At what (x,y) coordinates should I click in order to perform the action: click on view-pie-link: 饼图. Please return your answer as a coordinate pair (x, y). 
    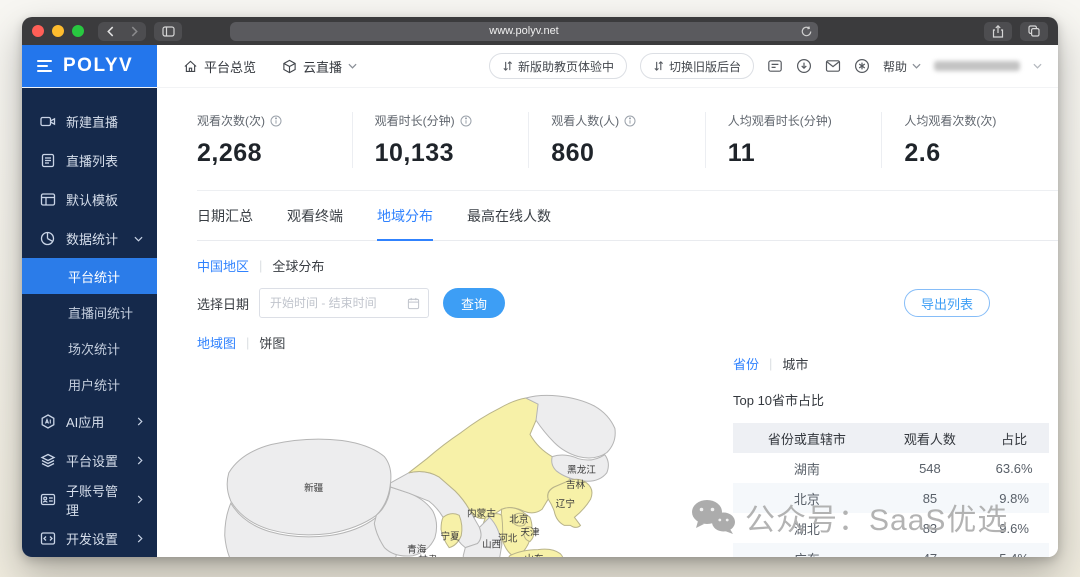
    Looking at the image, I should click on (272, 342).